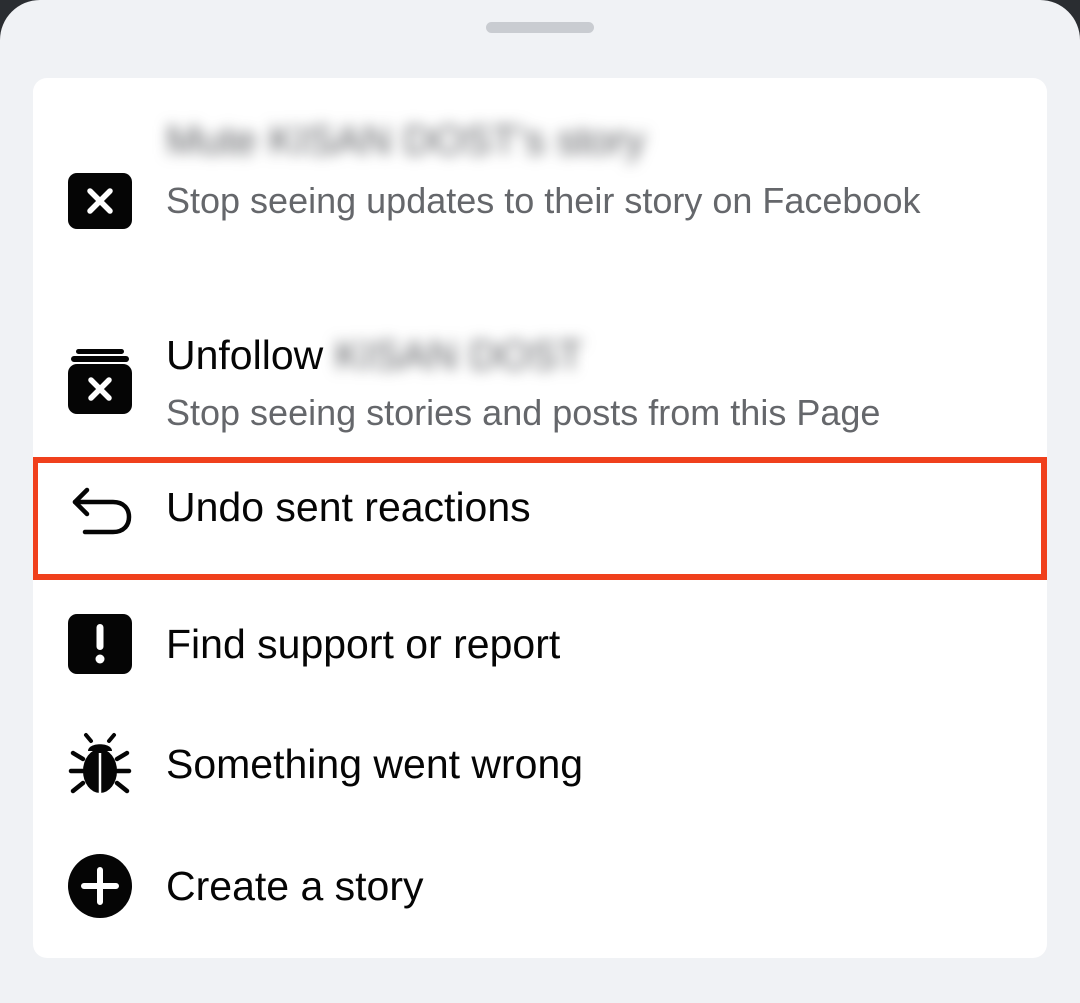 Image resolution: width=1080 pixels, height=1003 pixels. What do you see at coordinates (100, 886) in the screenshot?
I see `plus-circle-icon` at bounding box center [100, 886].